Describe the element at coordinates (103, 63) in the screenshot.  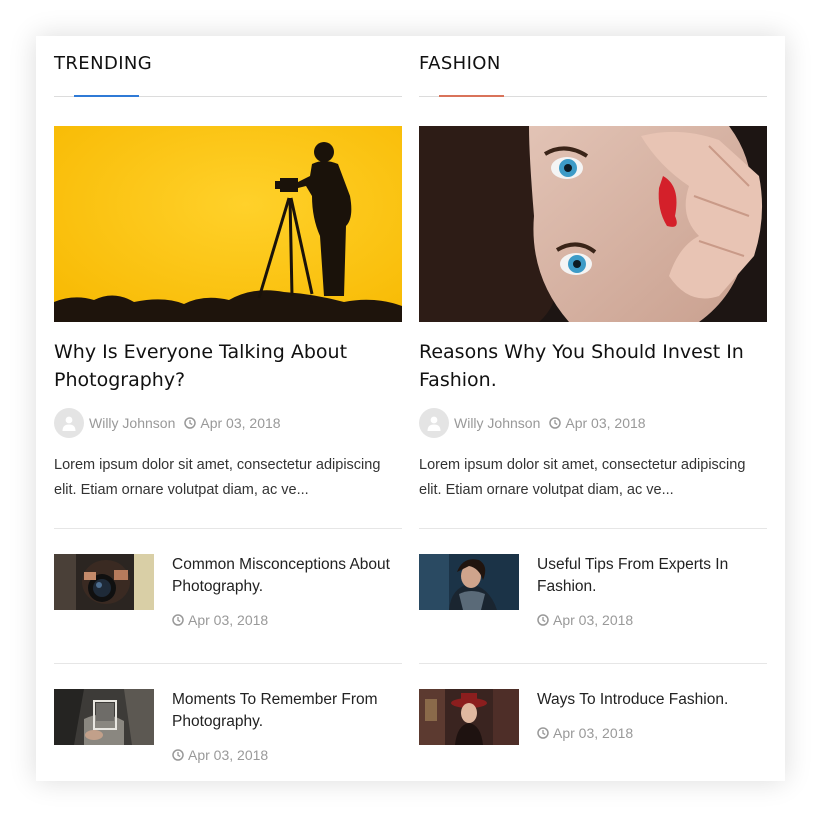
I see `section-title: TRENDING` at that location.